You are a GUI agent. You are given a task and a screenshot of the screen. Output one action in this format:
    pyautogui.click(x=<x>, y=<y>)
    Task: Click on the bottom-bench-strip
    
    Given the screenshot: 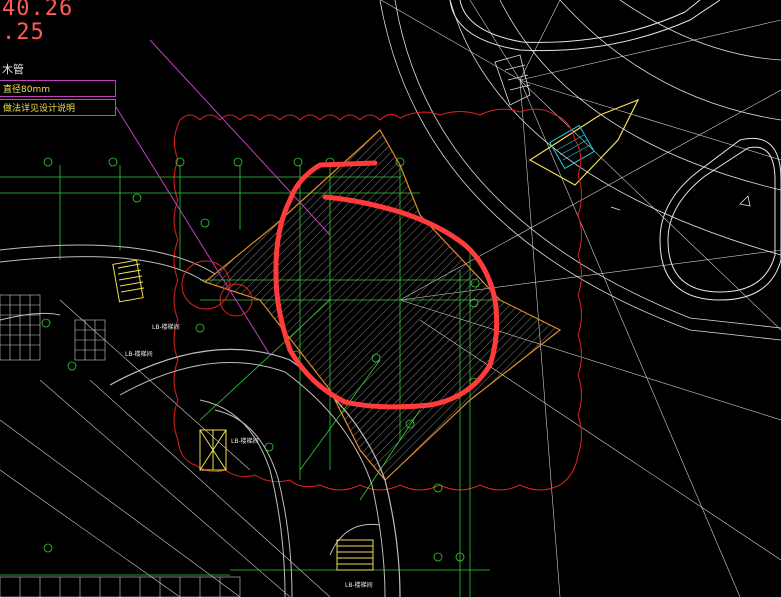 What is the action you would take?
    pyautogui.click(x=120, y=586)
    